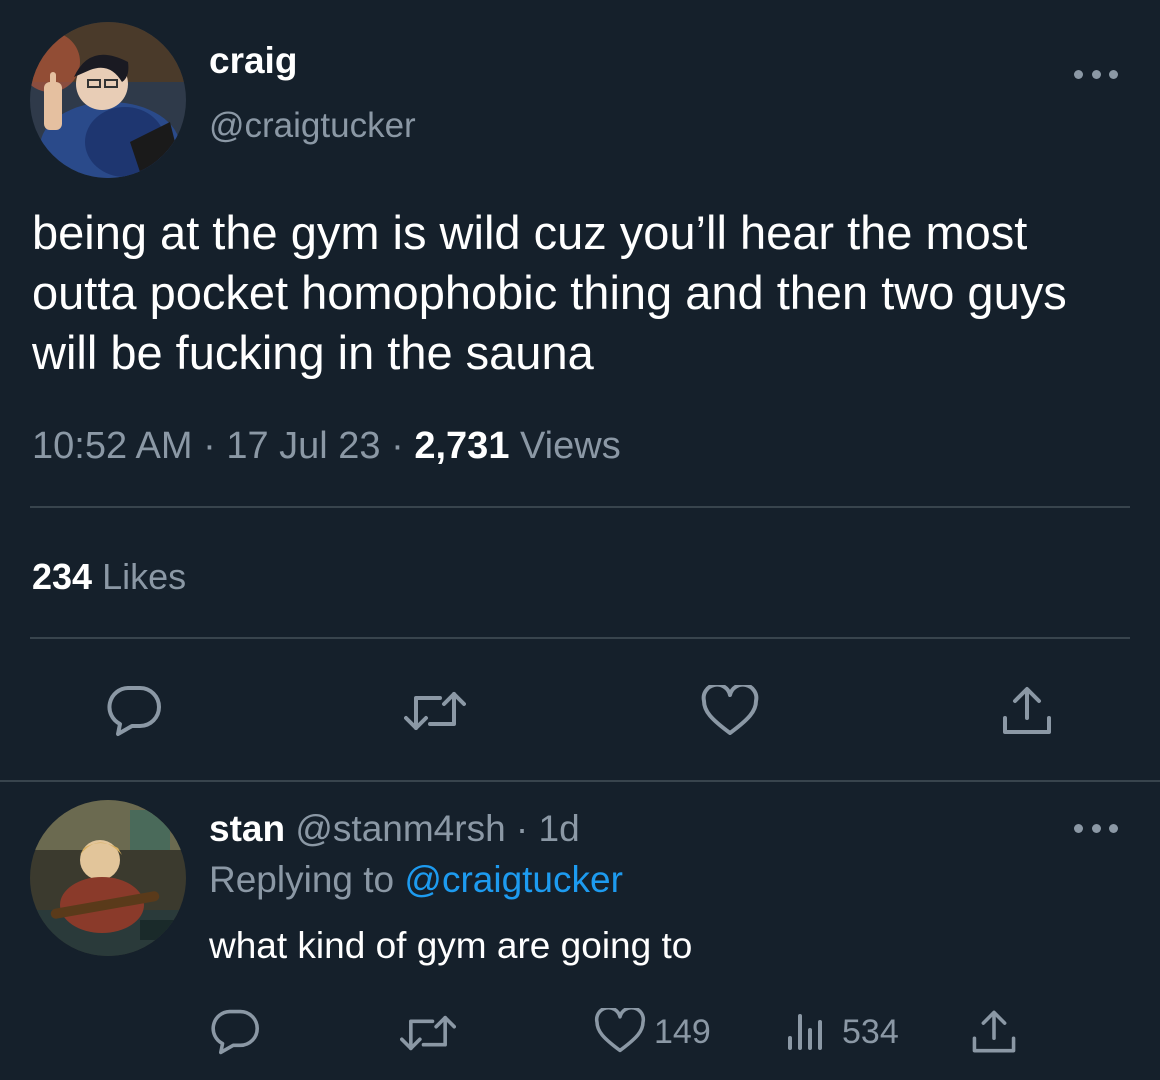  I want to click on reply-handle: @stanm4rsh, so click(395, 828).